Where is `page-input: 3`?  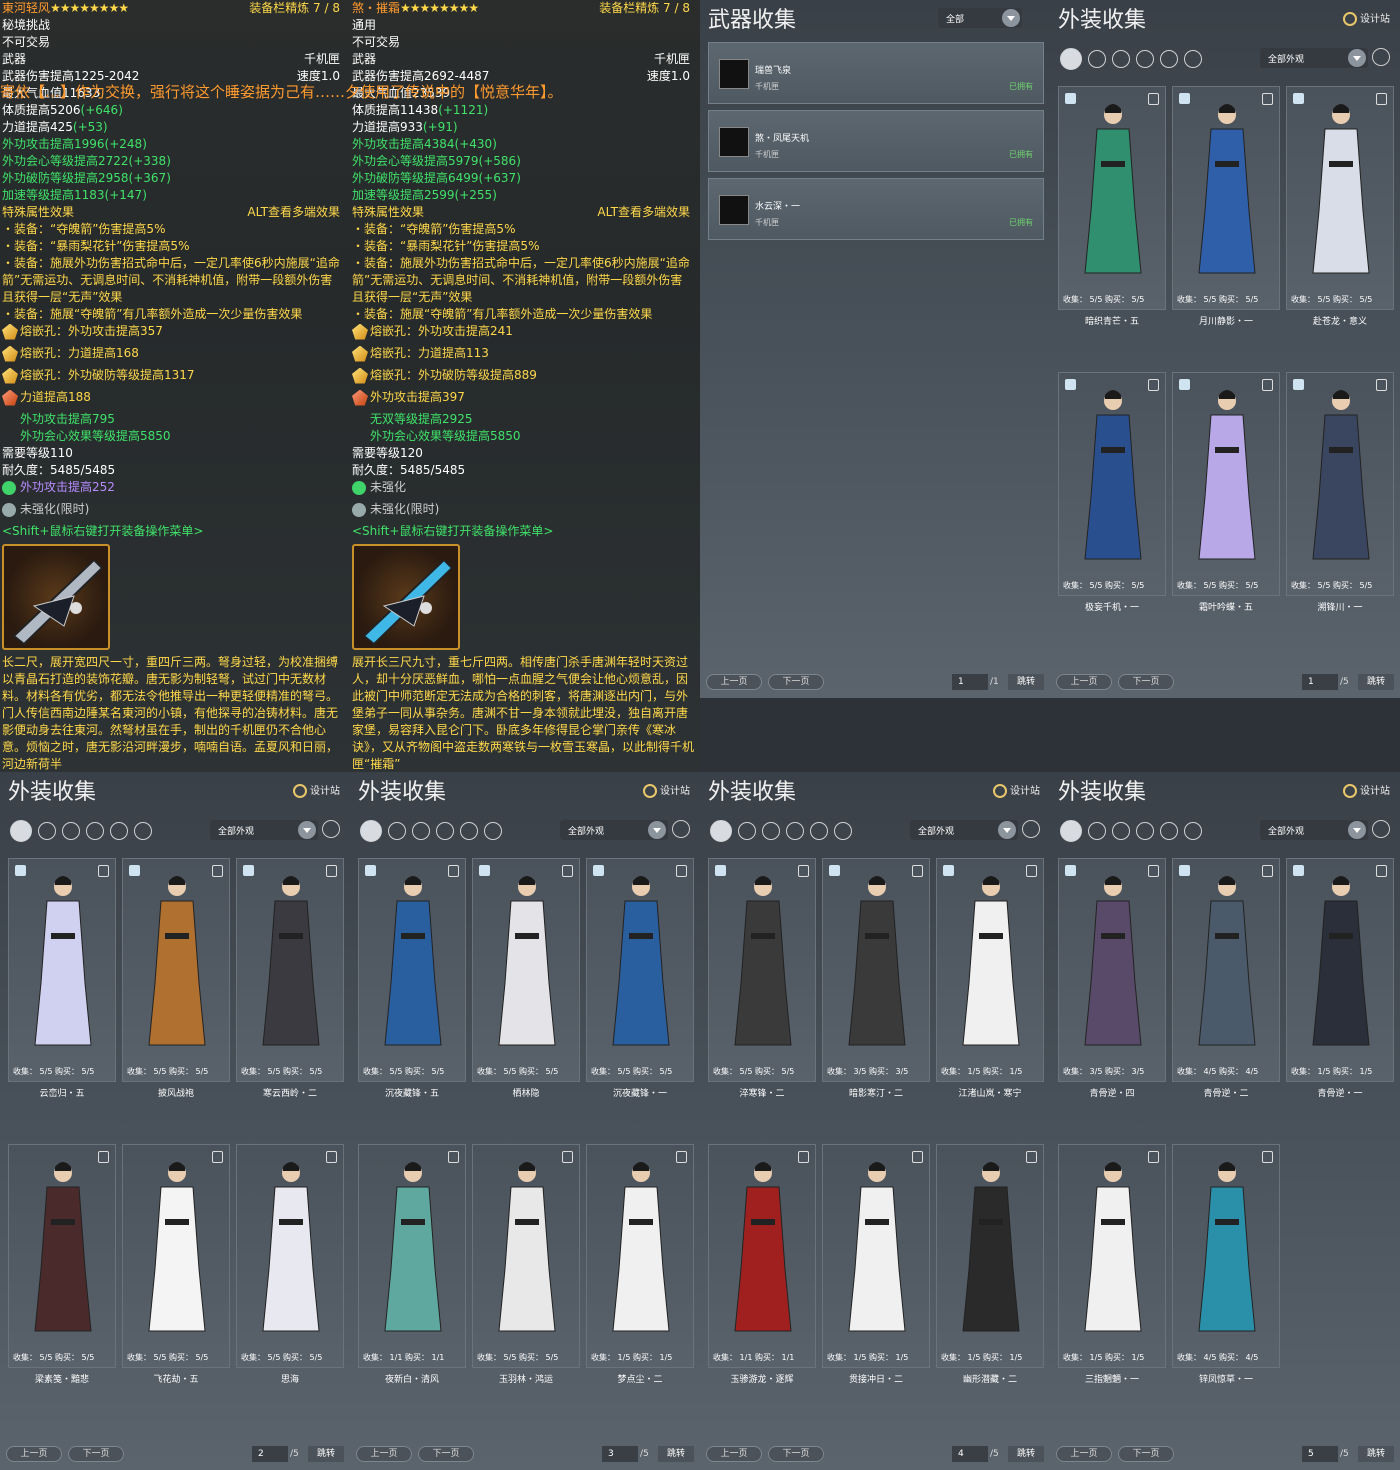
page-input: 3 is located at coordinates (620, 1454).